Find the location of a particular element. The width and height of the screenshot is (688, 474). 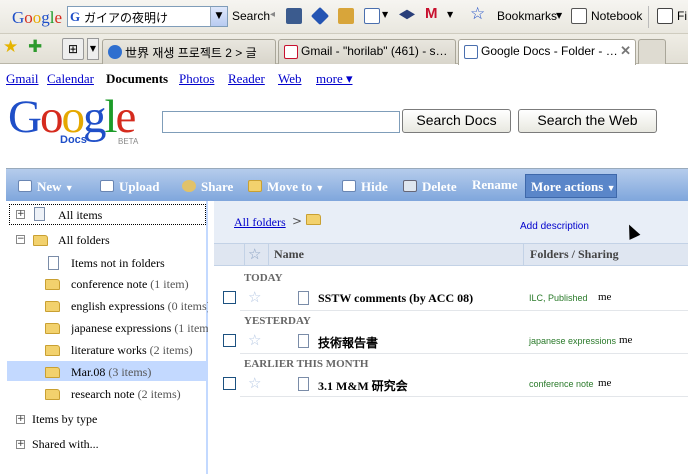

nav-gmail: Gmail is located at coordinates (22, 79).